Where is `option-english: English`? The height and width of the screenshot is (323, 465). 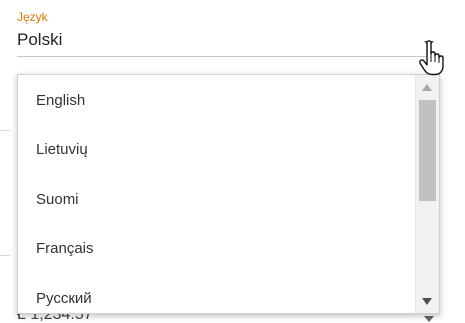 option-english: English is located at coordinates (216, 100).